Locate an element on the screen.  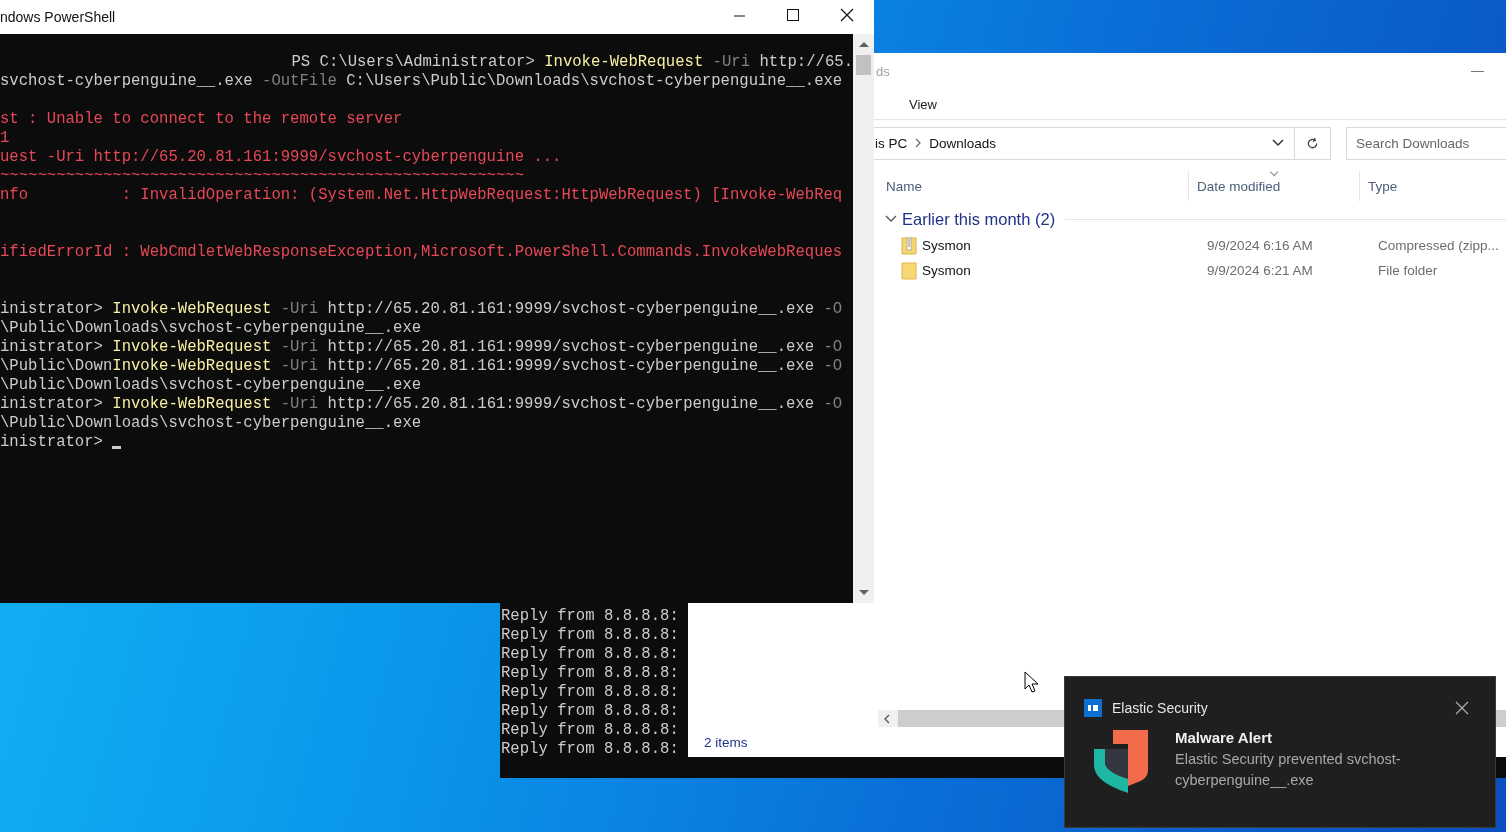
refresh-button is located at coordinates (1313, 143).